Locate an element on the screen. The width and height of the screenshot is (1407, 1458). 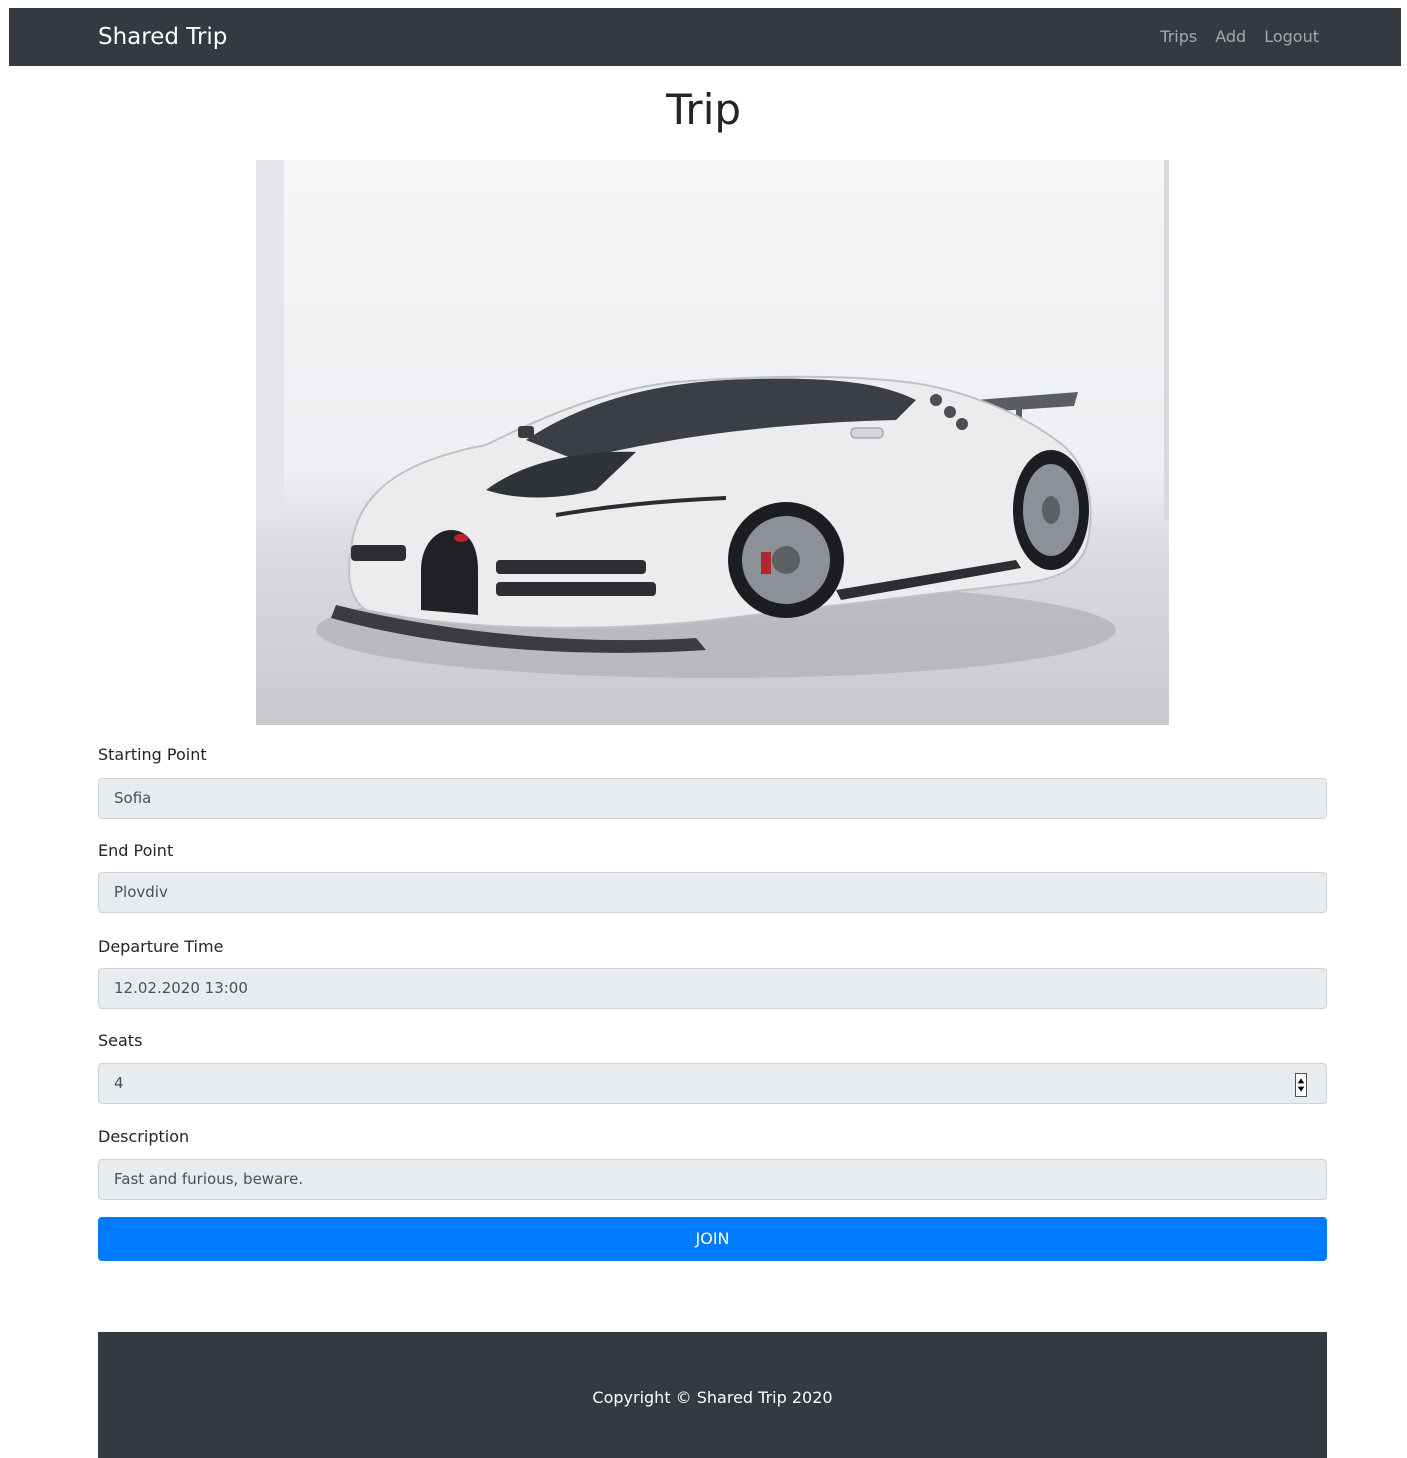
rear-wheel is located at coordinates (1051, 510).